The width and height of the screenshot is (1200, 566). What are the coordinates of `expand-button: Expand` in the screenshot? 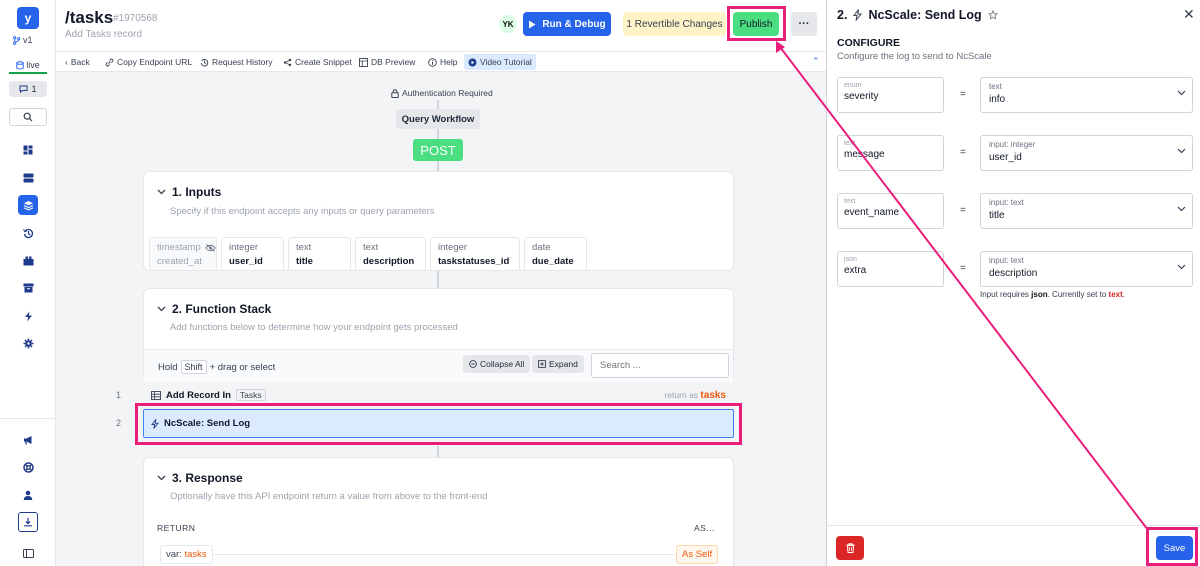 It's located at (558, 364).